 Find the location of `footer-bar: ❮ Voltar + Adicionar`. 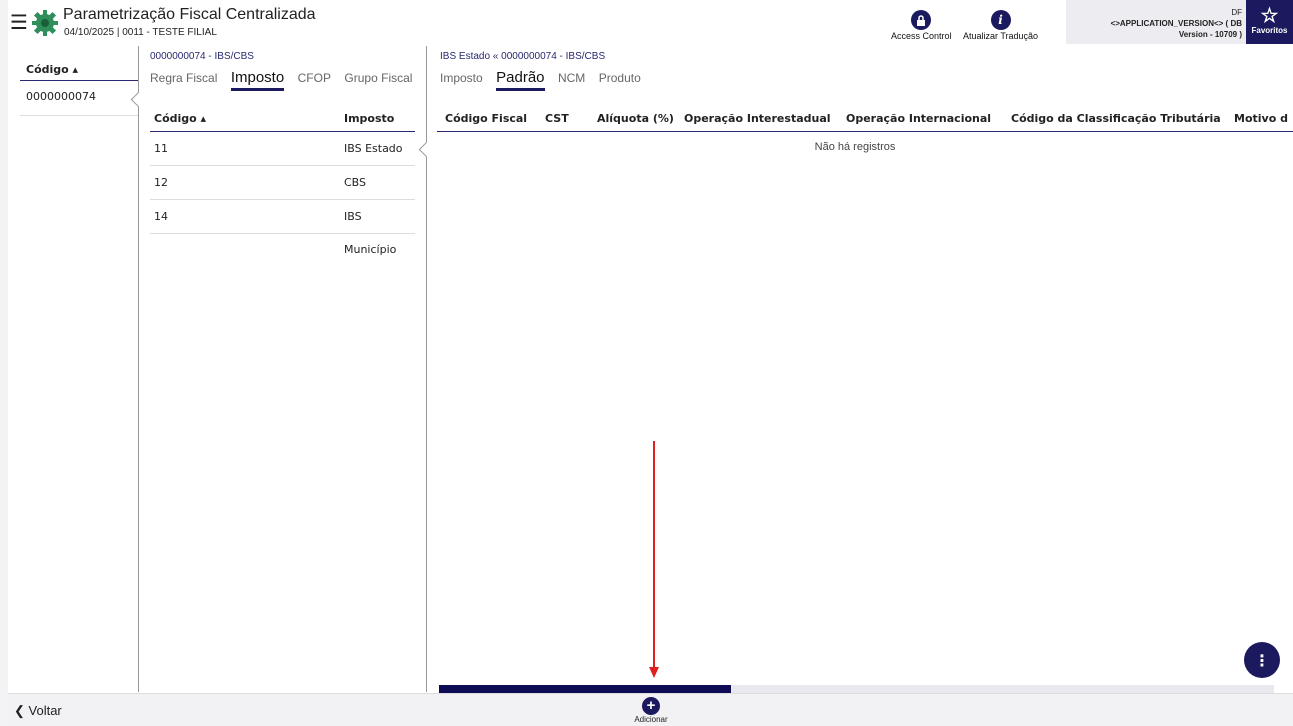

footer-bar: ❮ Voltar + Adicionar is located at coordinates (650, 709).